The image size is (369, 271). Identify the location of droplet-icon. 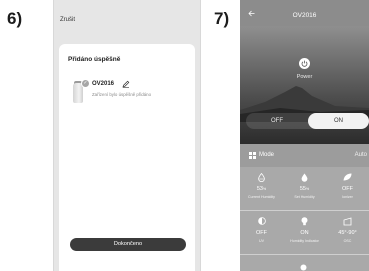
(304, 177).